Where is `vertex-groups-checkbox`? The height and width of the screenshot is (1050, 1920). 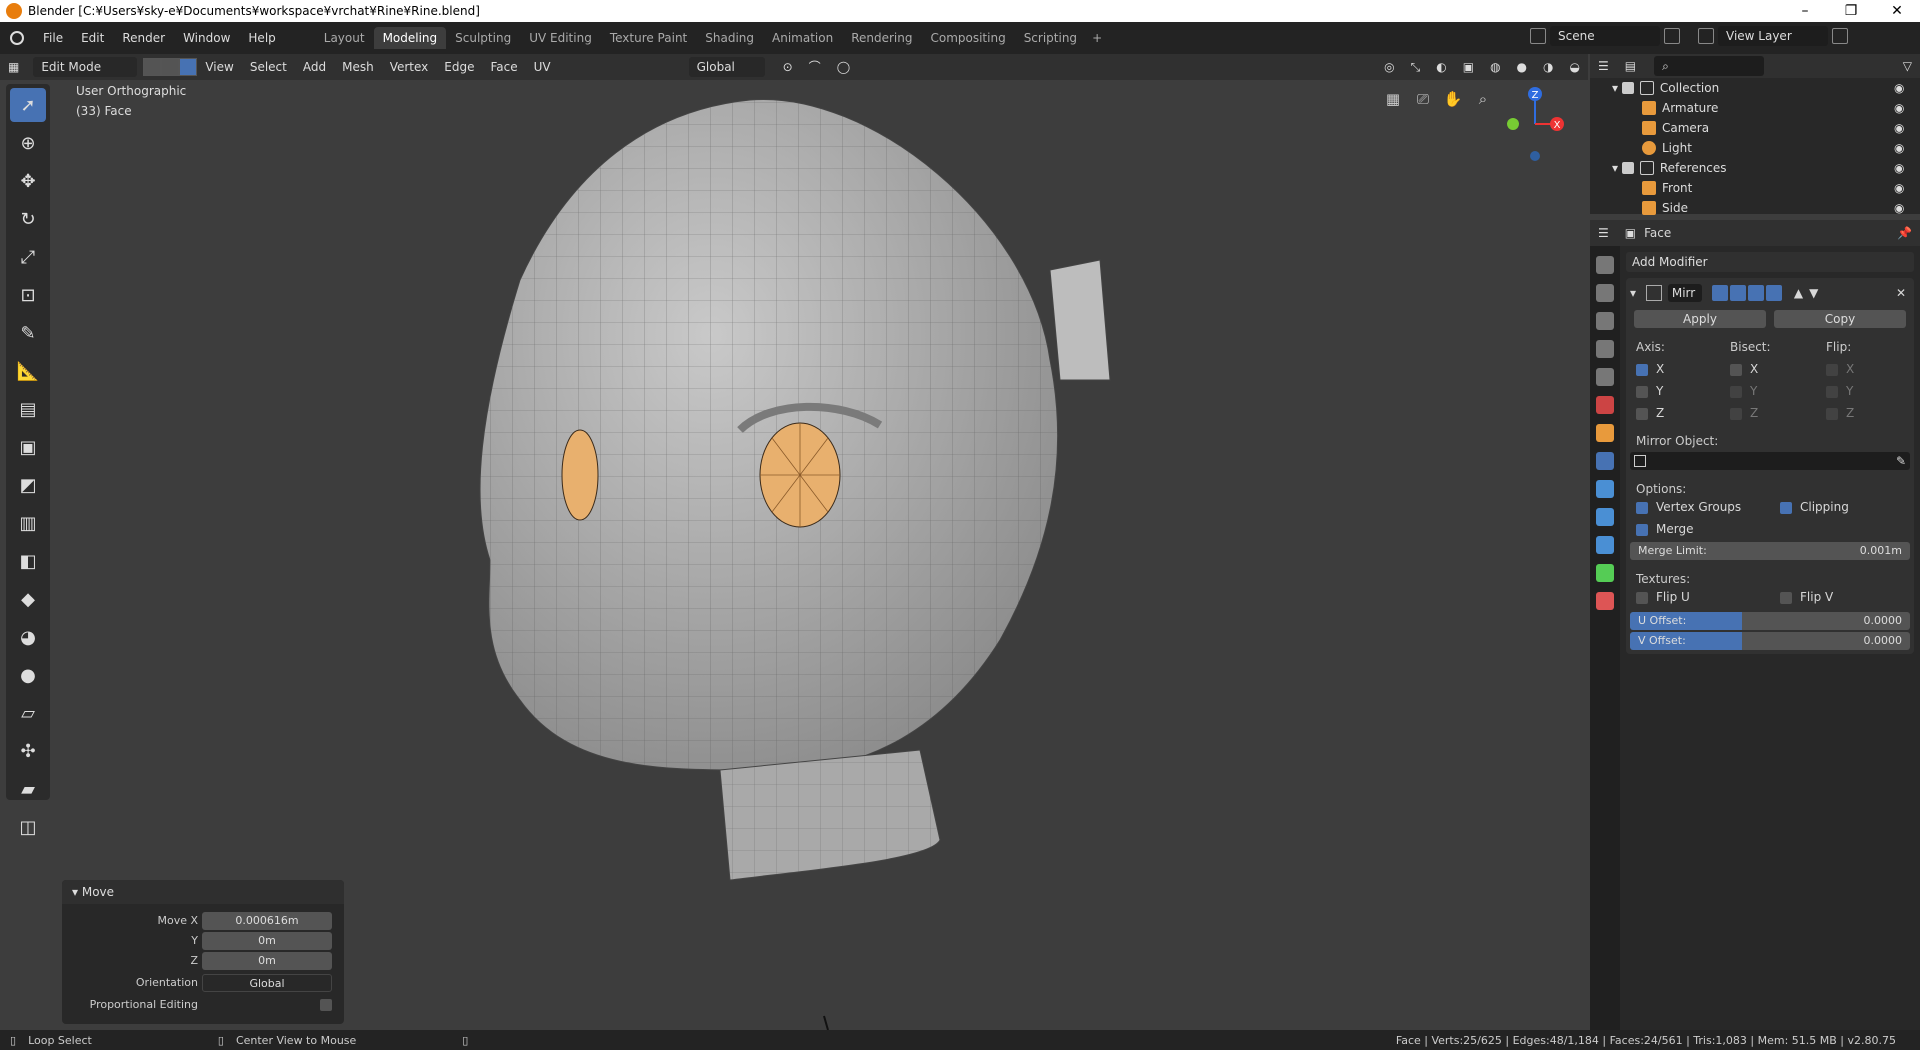 vertex-groups-checkbox is located at coordinates (1642, 507).